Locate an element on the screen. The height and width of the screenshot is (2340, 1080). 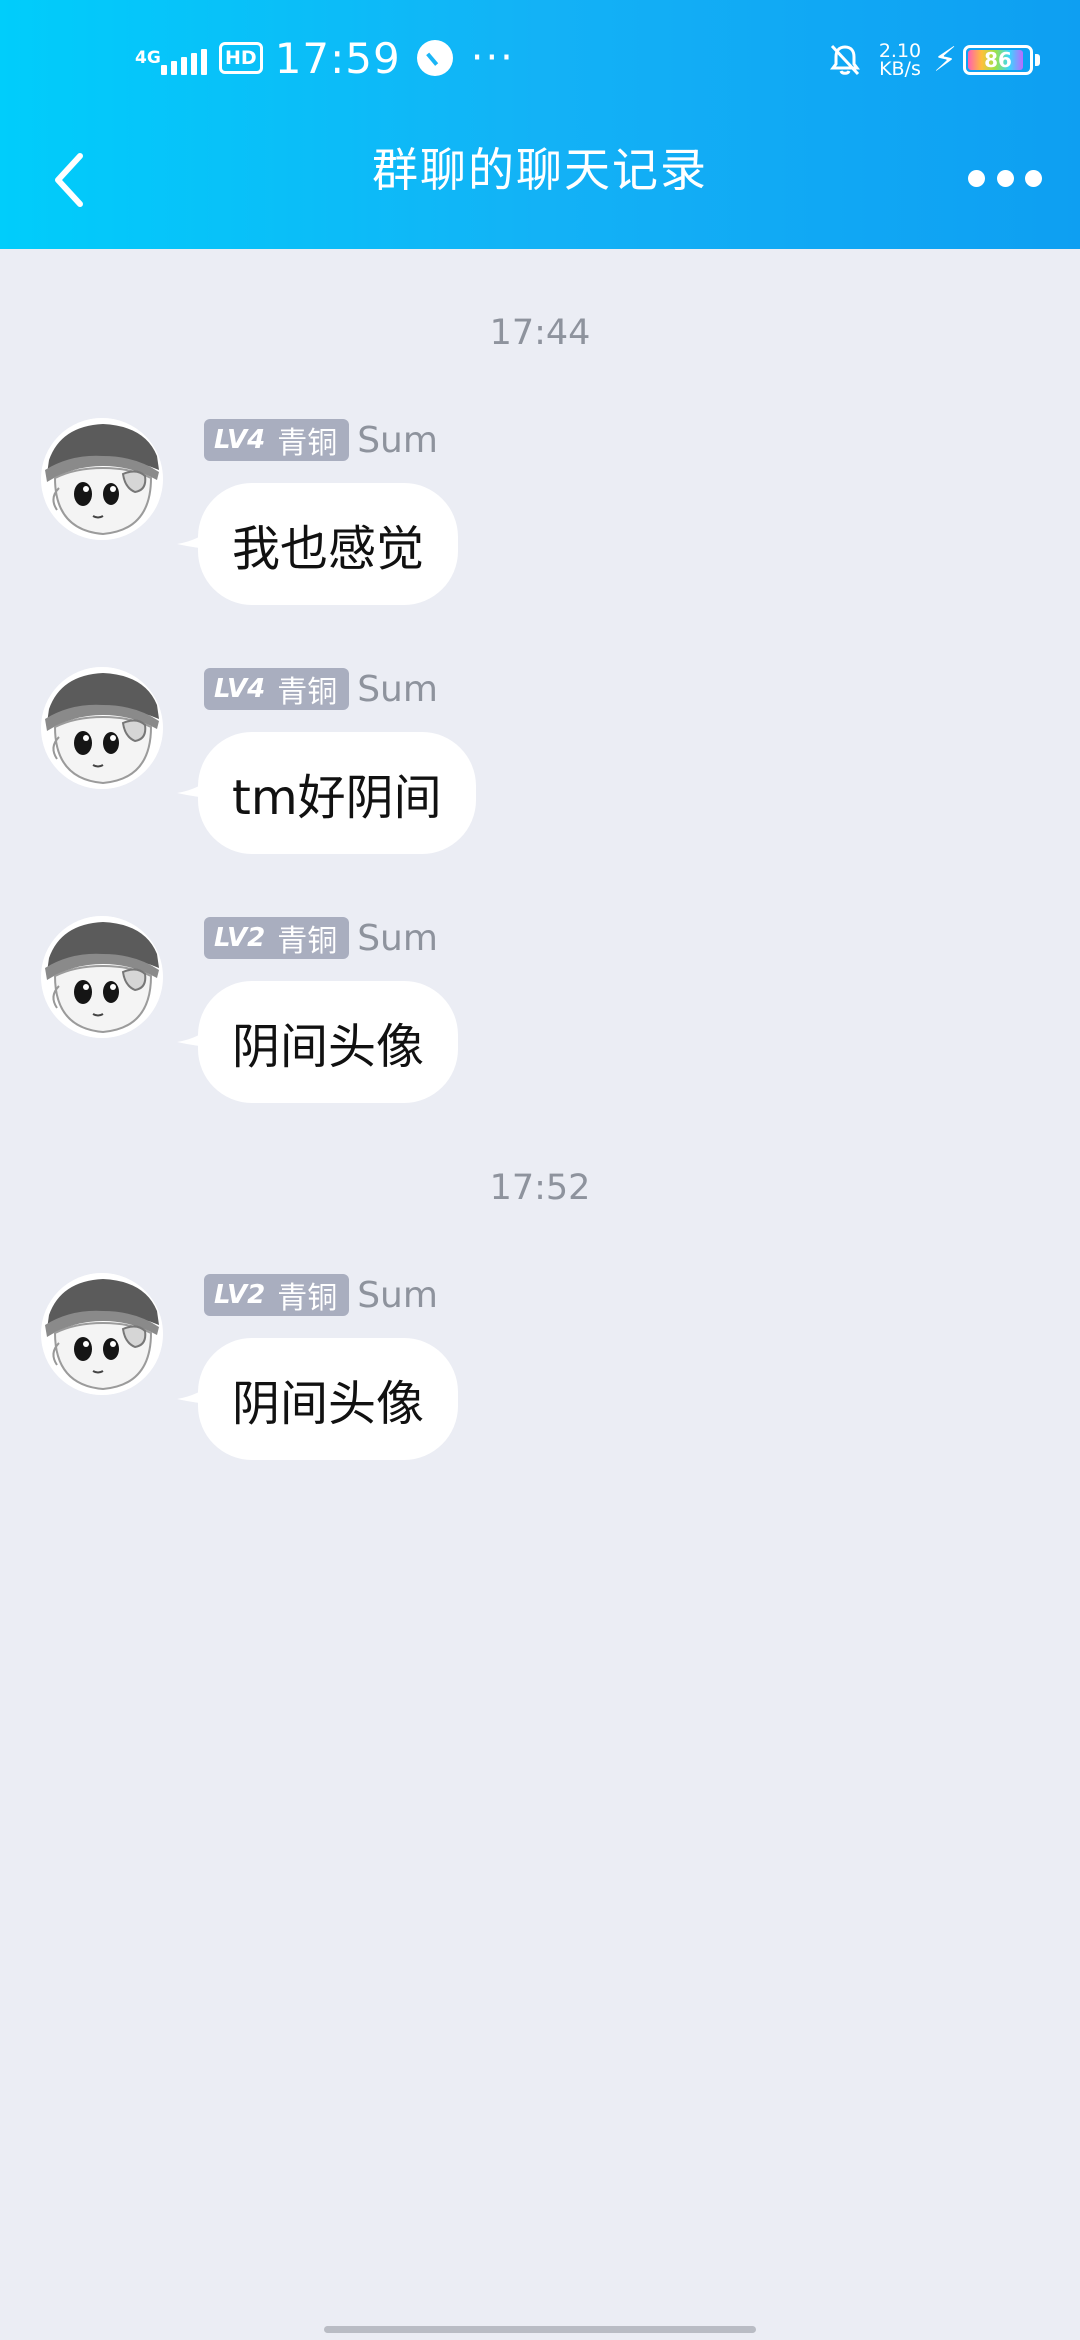
more-button is located at coordinates (1005, 178).